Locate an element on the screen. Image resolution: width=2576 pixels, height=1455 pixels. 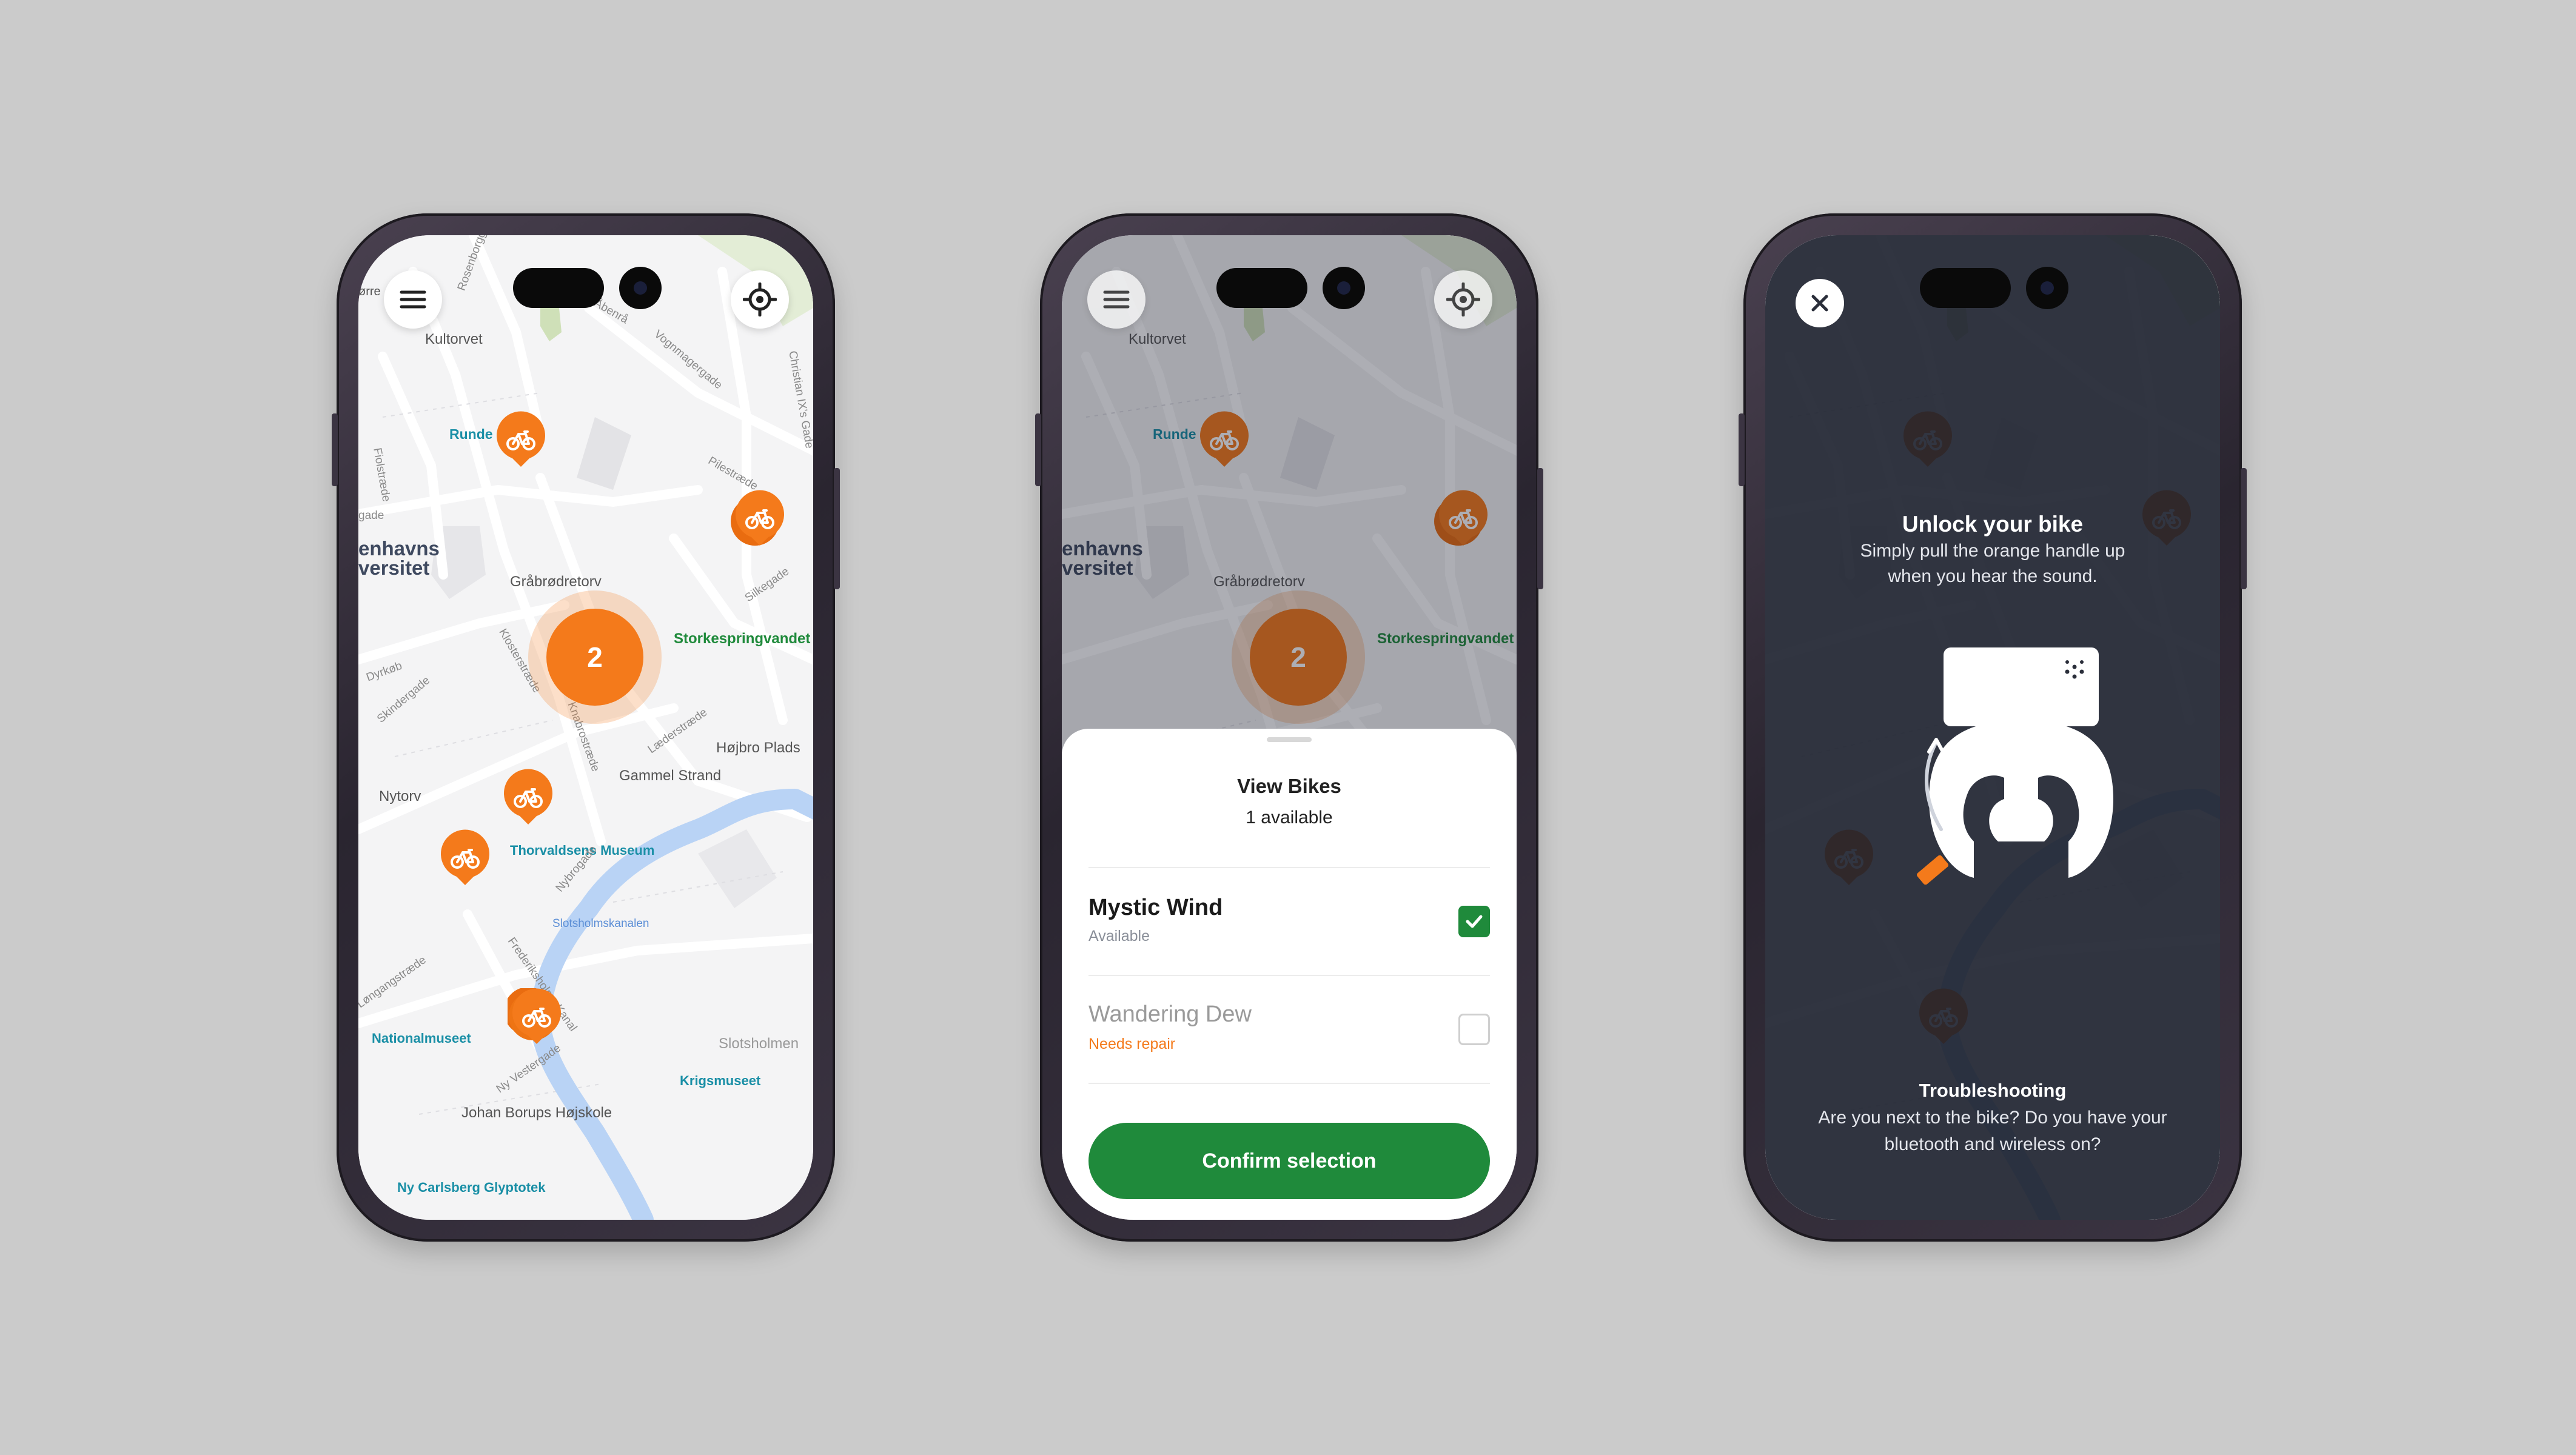
map-label-kultorvet: Kultorvet is located at coordinates (454, 339).